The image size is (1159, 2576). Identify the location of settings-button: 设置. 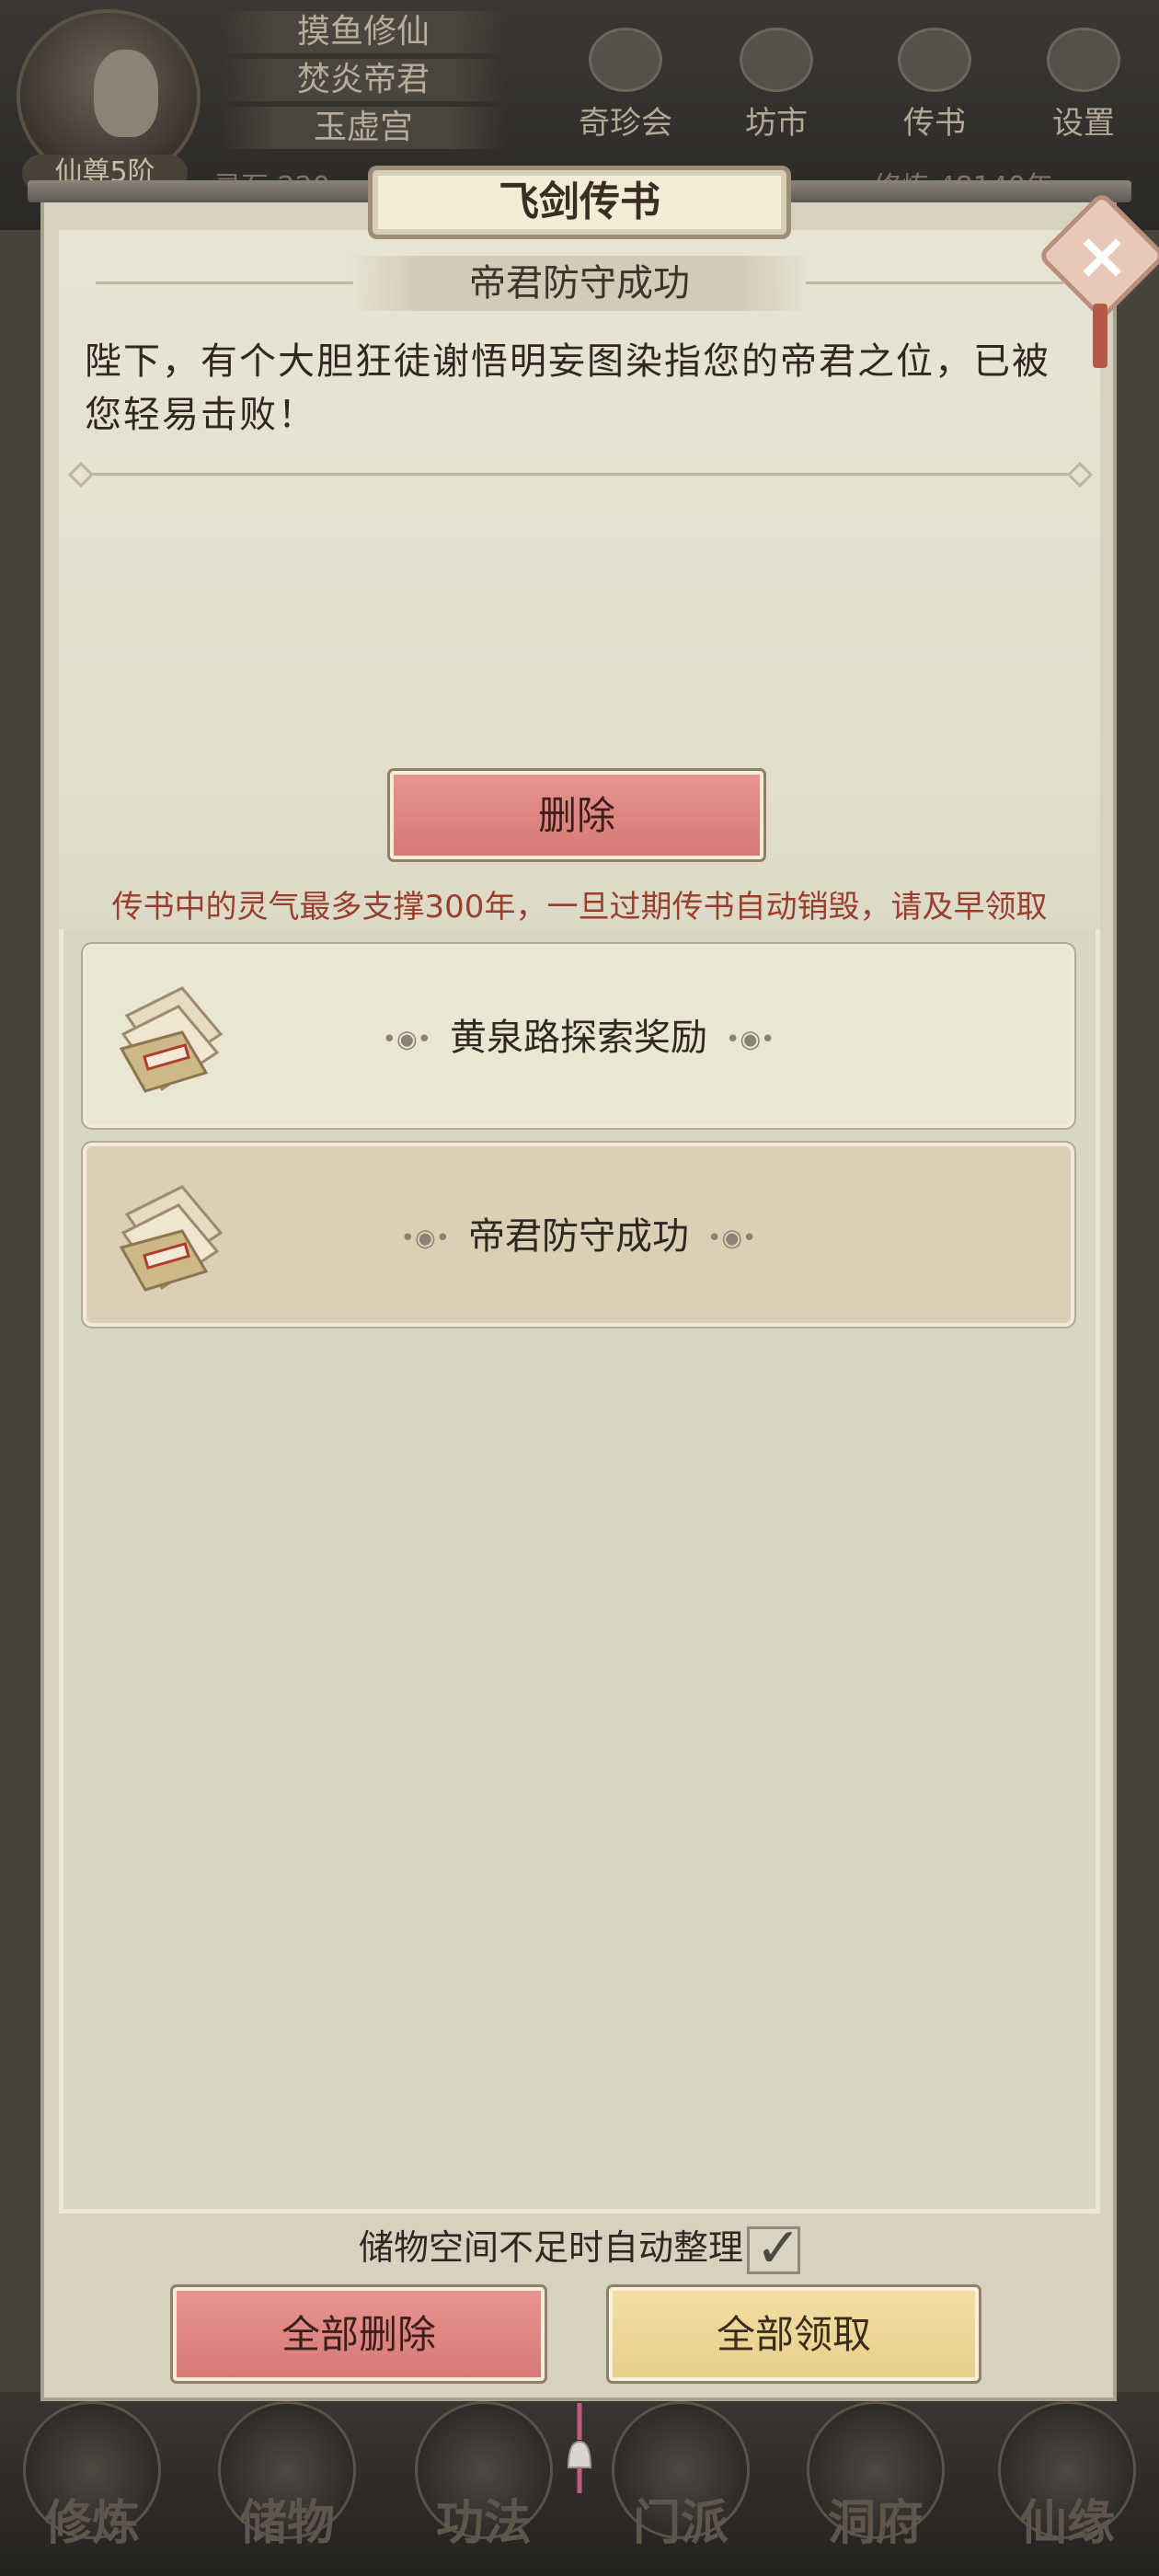
(1083, 87).